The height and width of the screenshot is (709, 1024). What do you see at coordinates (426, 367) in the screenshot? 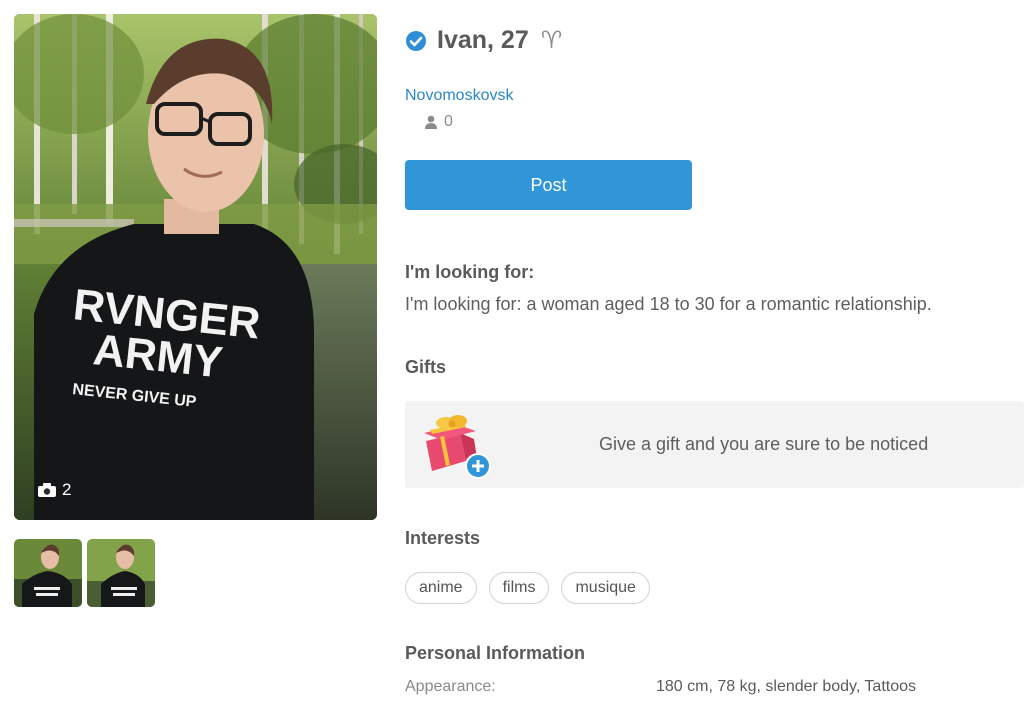
I see `gifts-title: Gifts` at bounding box center [426, 367].